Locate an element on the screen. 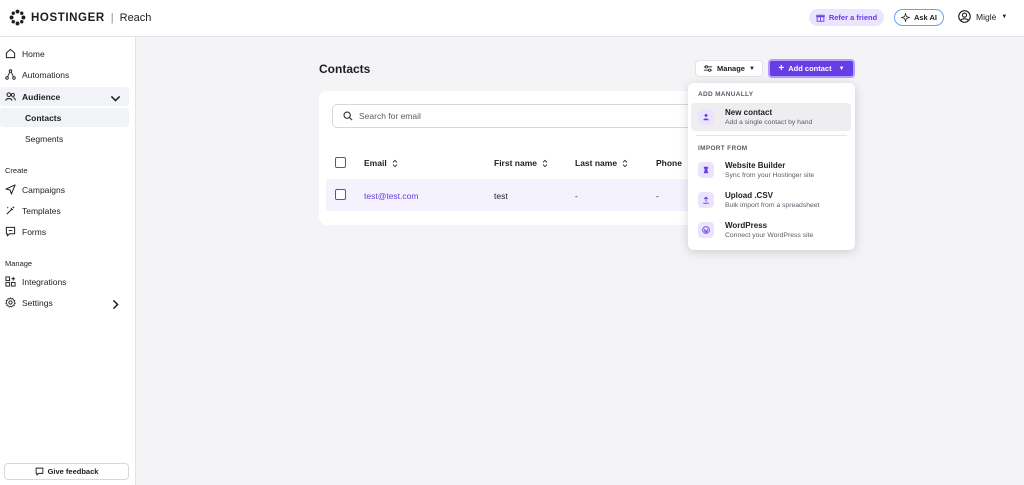 The height and width of the screenshot is (485, 1024). sidebar-item-templates: Templates is located at coordinates (64, 210).